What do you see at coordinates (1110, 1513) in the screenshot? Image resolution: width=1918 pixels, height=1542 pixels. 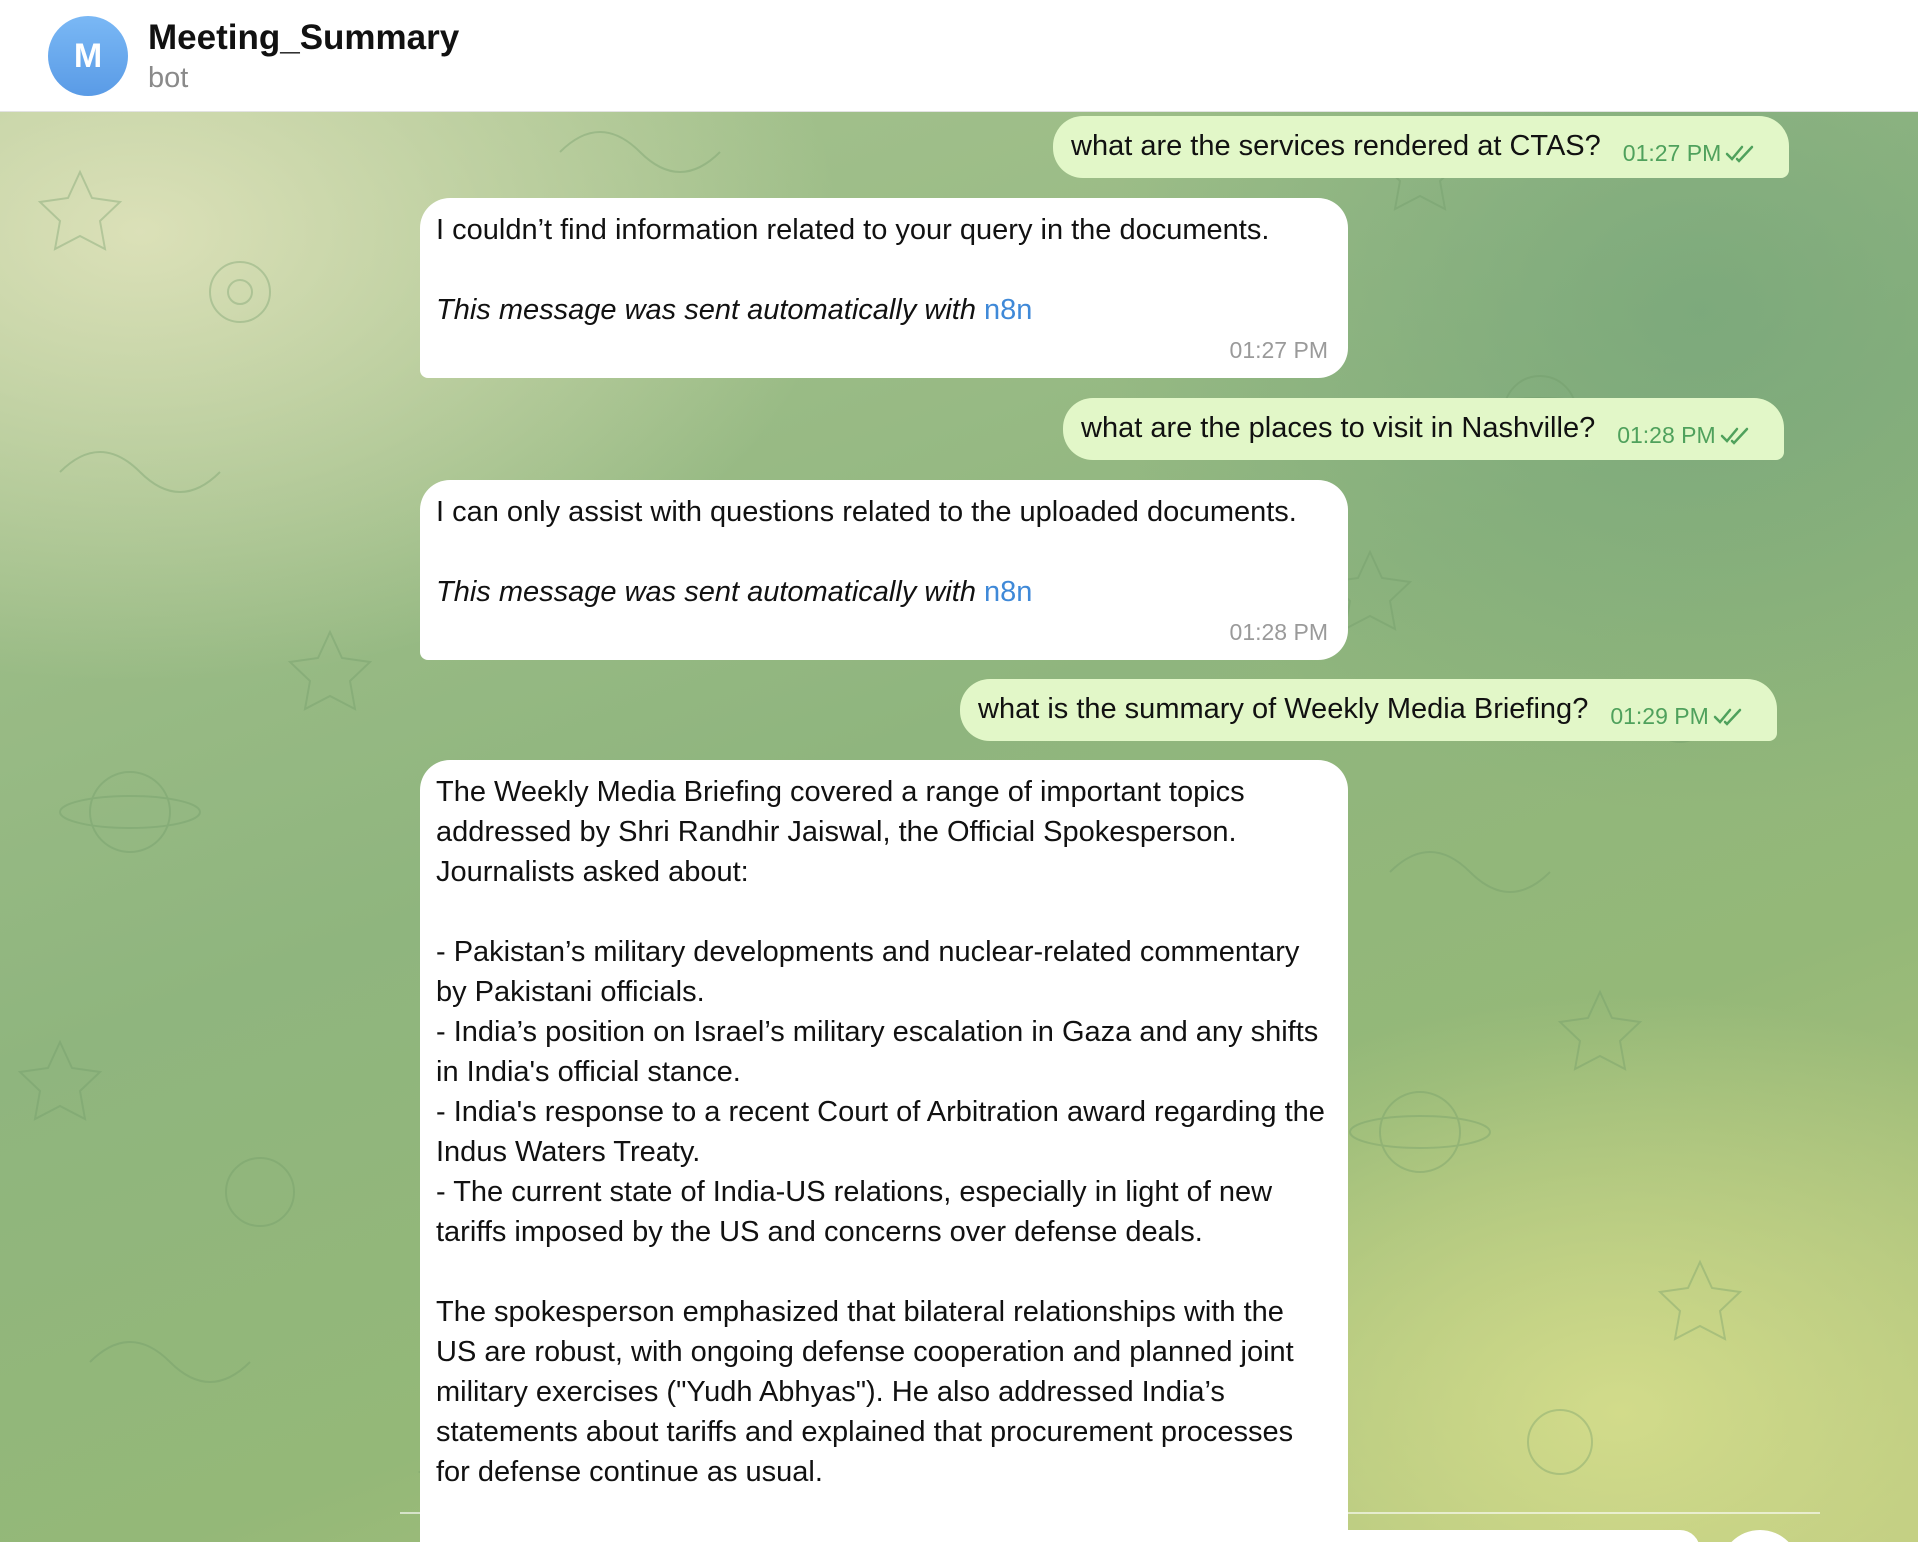 I see `composer-divider` at bounding box center [1110, 1513].